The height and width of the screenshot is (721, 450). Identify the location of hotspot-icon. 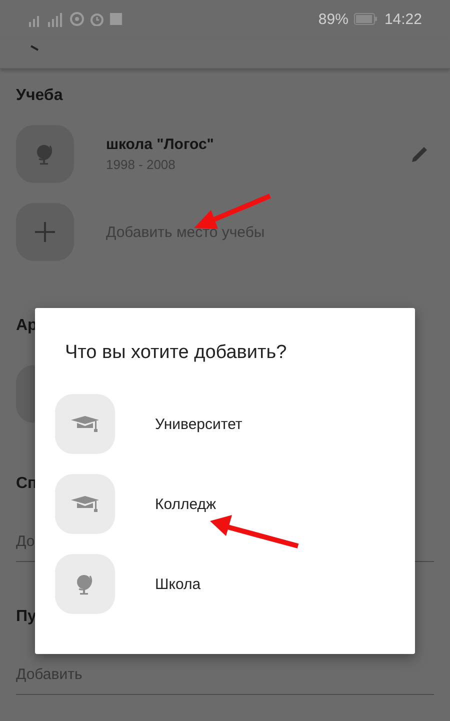
(77, 19).